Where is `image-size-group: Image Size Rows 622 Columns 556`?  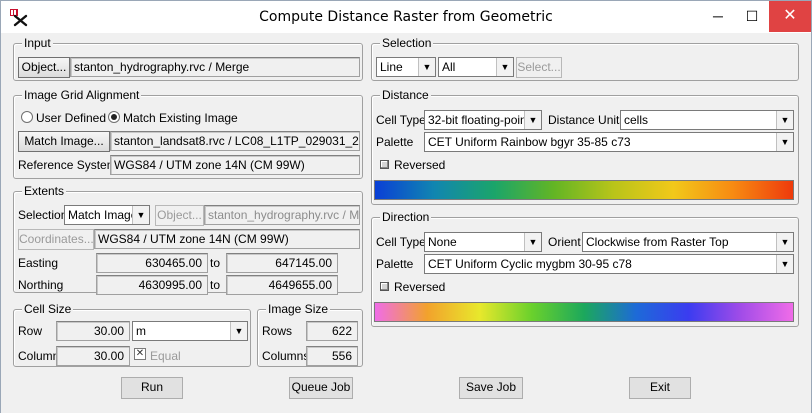 image-size-group: Image Size Rows 622 Columns 556 is located at coordinates (310, 334).